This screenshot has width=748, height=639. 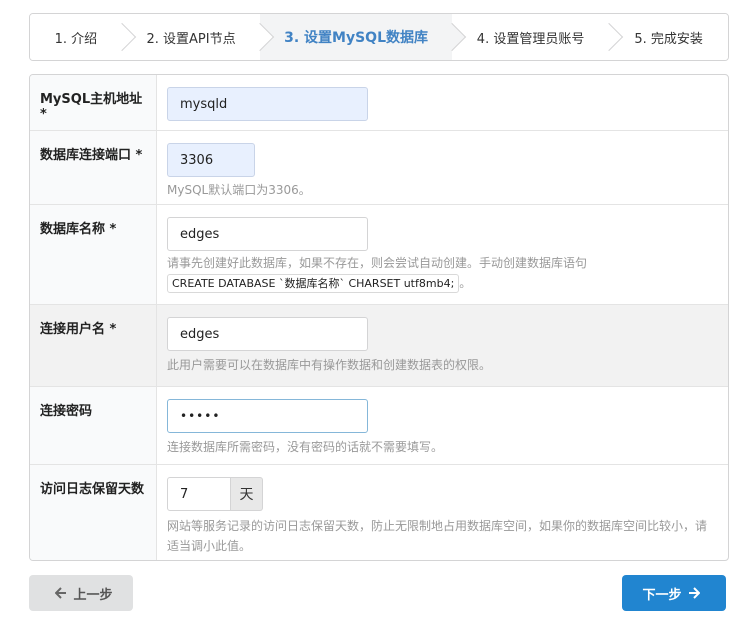 I want to click on step-label: 5. 完成安装, so click(x=668, y=39).